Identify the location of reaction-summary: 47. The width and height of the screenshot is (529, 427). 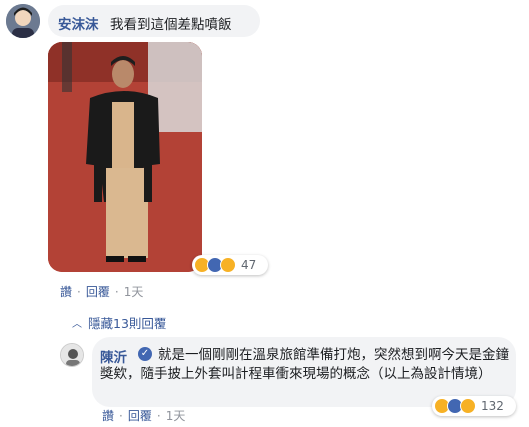
(230, 265).